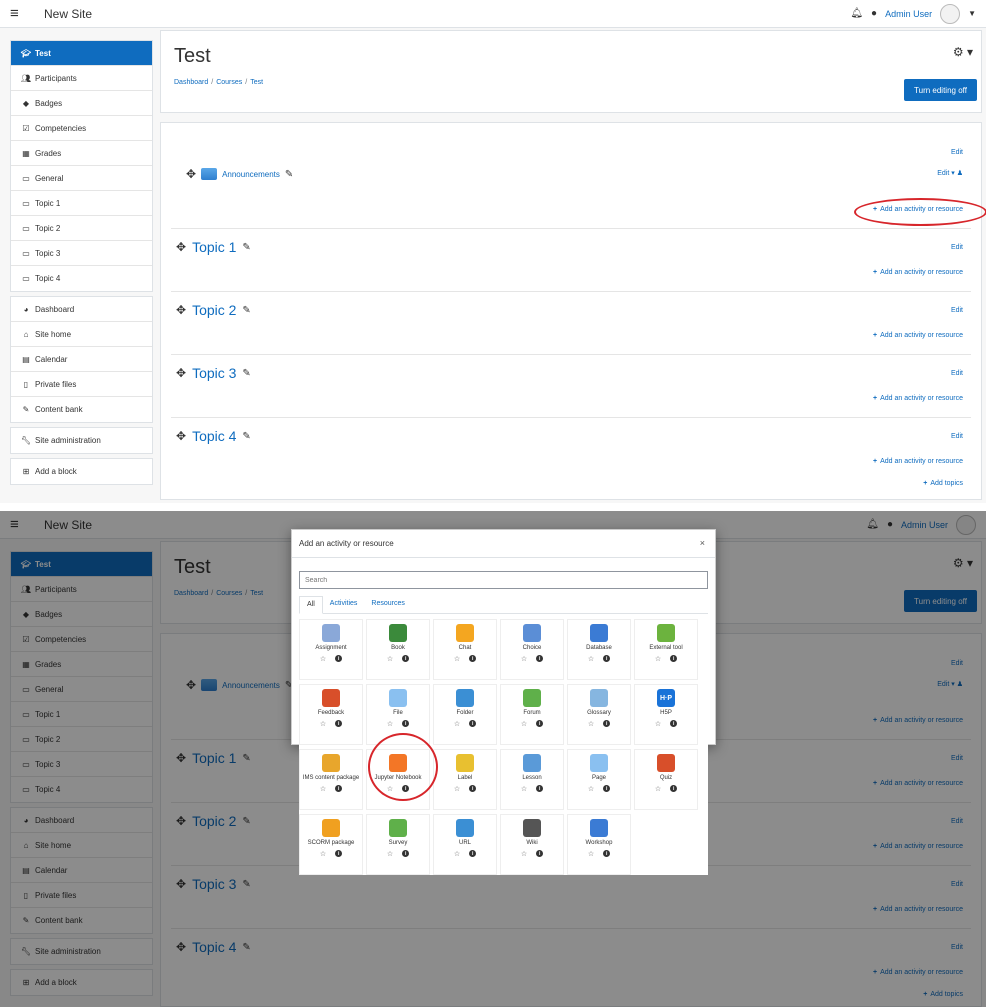 This screenshot has height=1007, width=986. Describe the element at coordinates (311, 605) in the screenshot. I see `tab-all: All` at that location.